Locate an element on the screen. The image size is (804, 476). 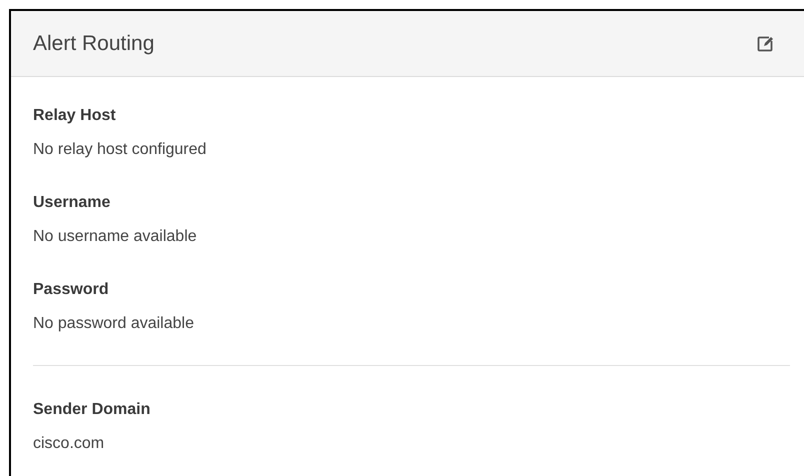
field-value: No relay host configured is located at coordinates (120, 150).